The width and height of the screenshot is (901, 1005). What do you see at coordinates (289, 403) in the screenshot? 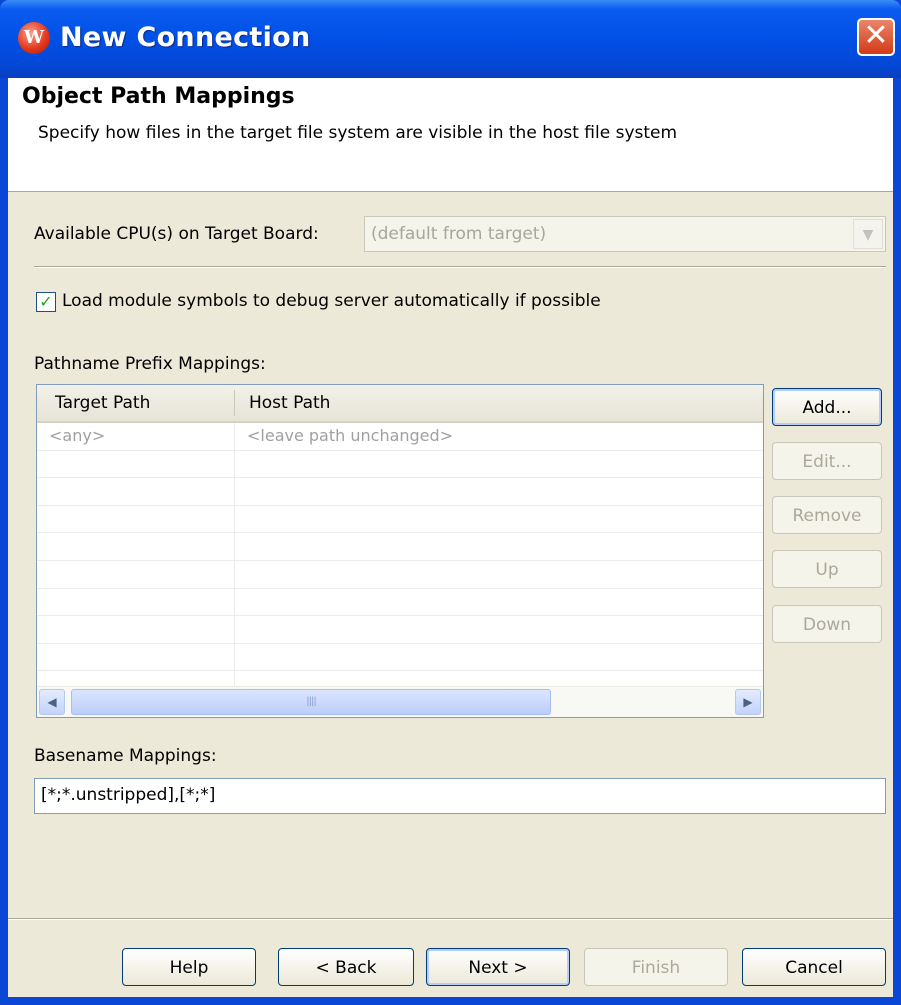
I see `column-header-host-path: Host Path` at bounding box center [289, 403].